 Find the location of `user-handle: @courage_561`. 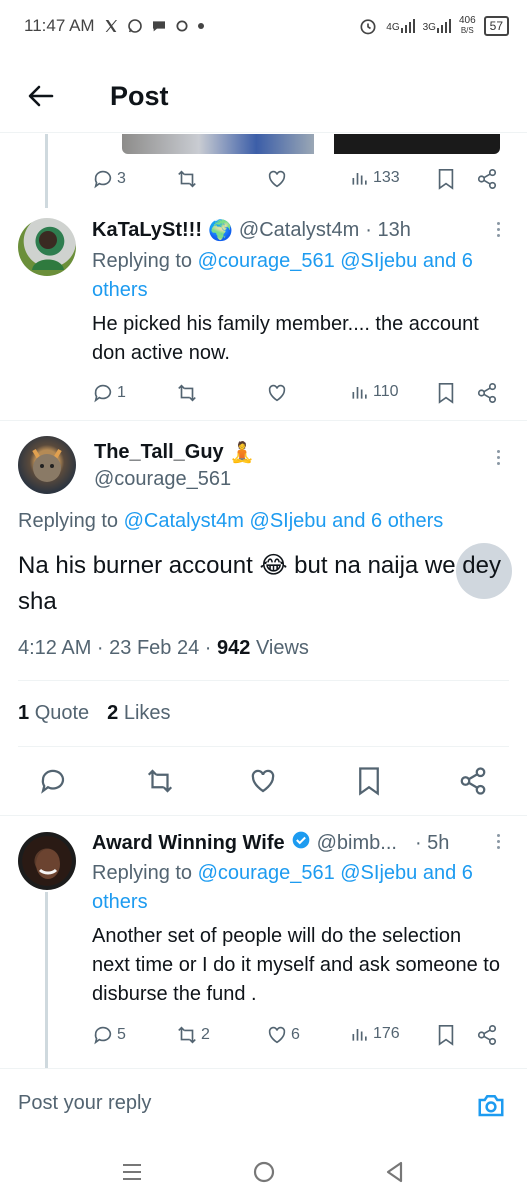

user-handle: @courage_561 is located at coordinates (162, 479).